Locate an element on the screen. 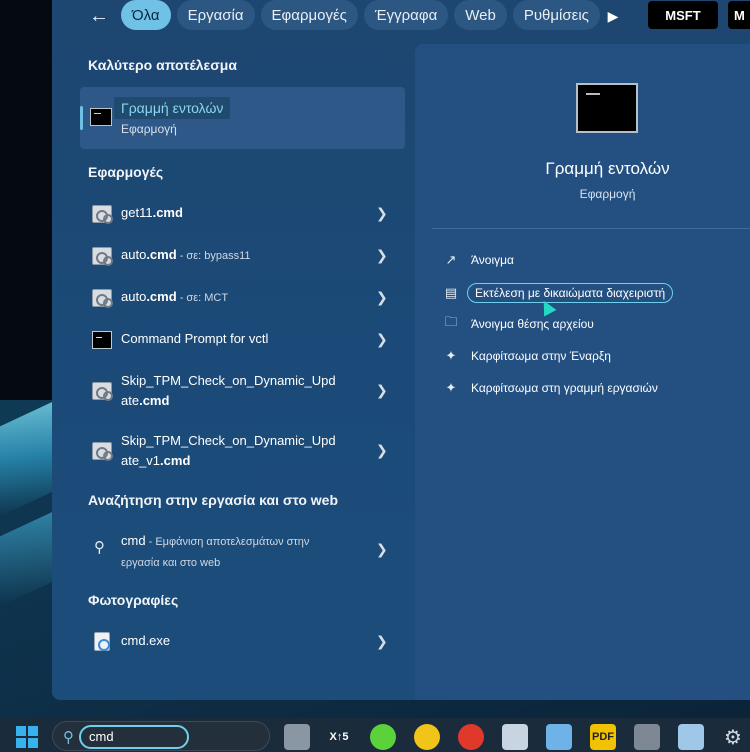 The image size is (750, 752). item-ext: .exe is located at coordinates (158, 640).